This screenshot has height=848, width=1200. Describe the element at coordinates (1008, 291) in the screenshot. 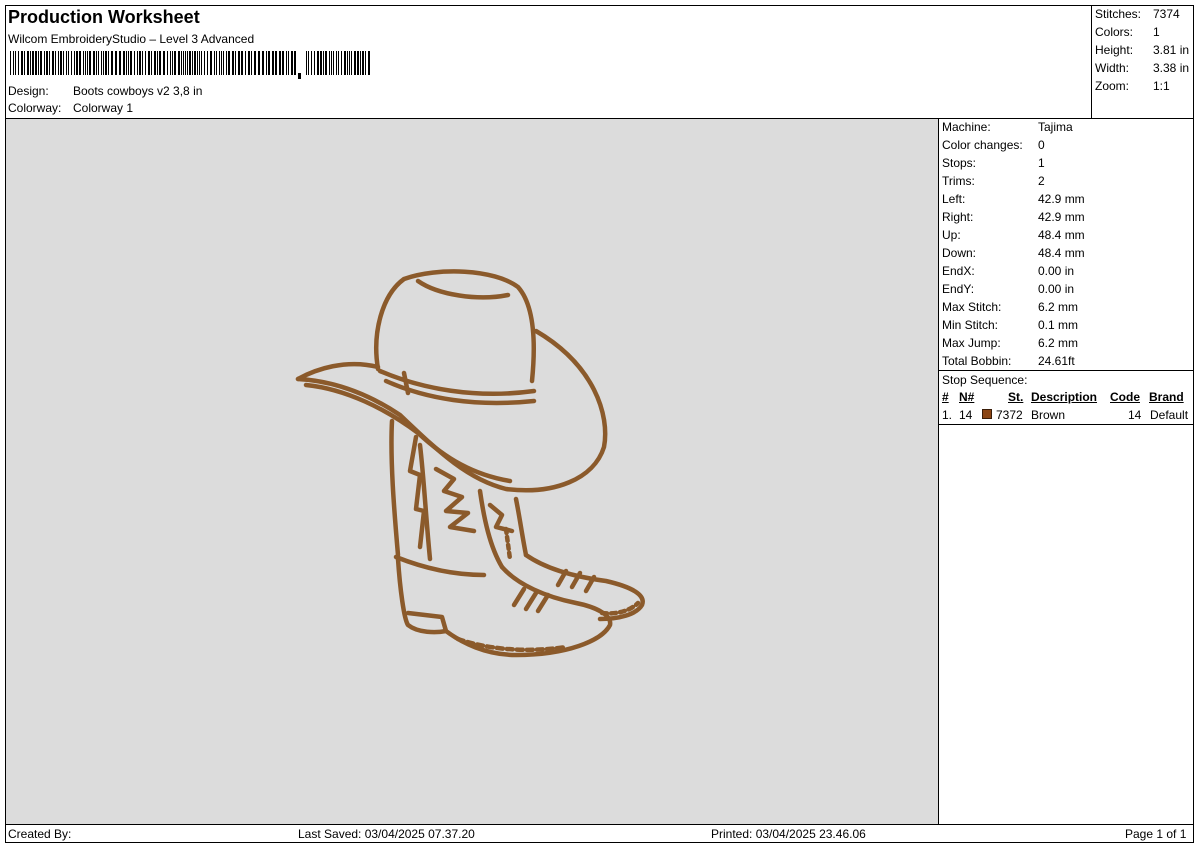

I see `endy-row: EndY: 0.00 in` at that location.